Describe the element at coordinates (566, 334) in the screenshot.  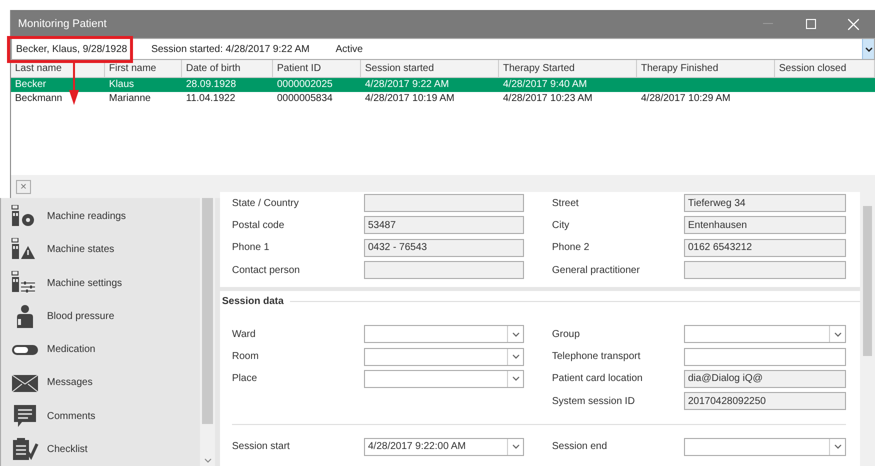
I see `field-label: Group` at that location.